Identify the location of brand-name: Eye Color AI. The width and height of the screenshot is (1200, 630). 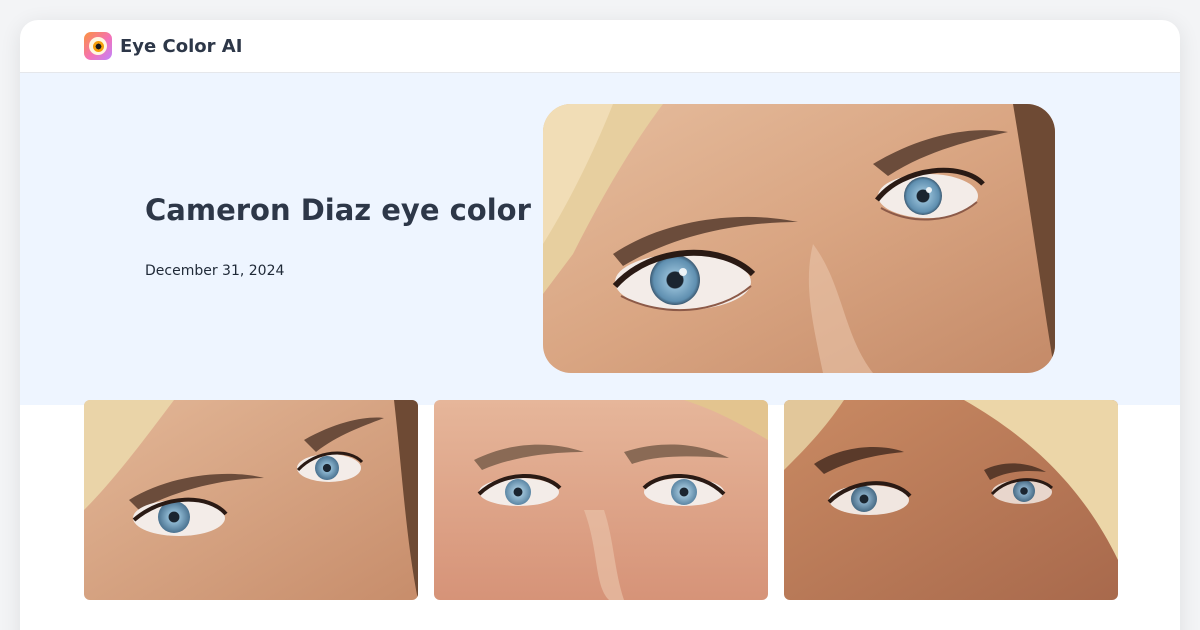
(181, 46).